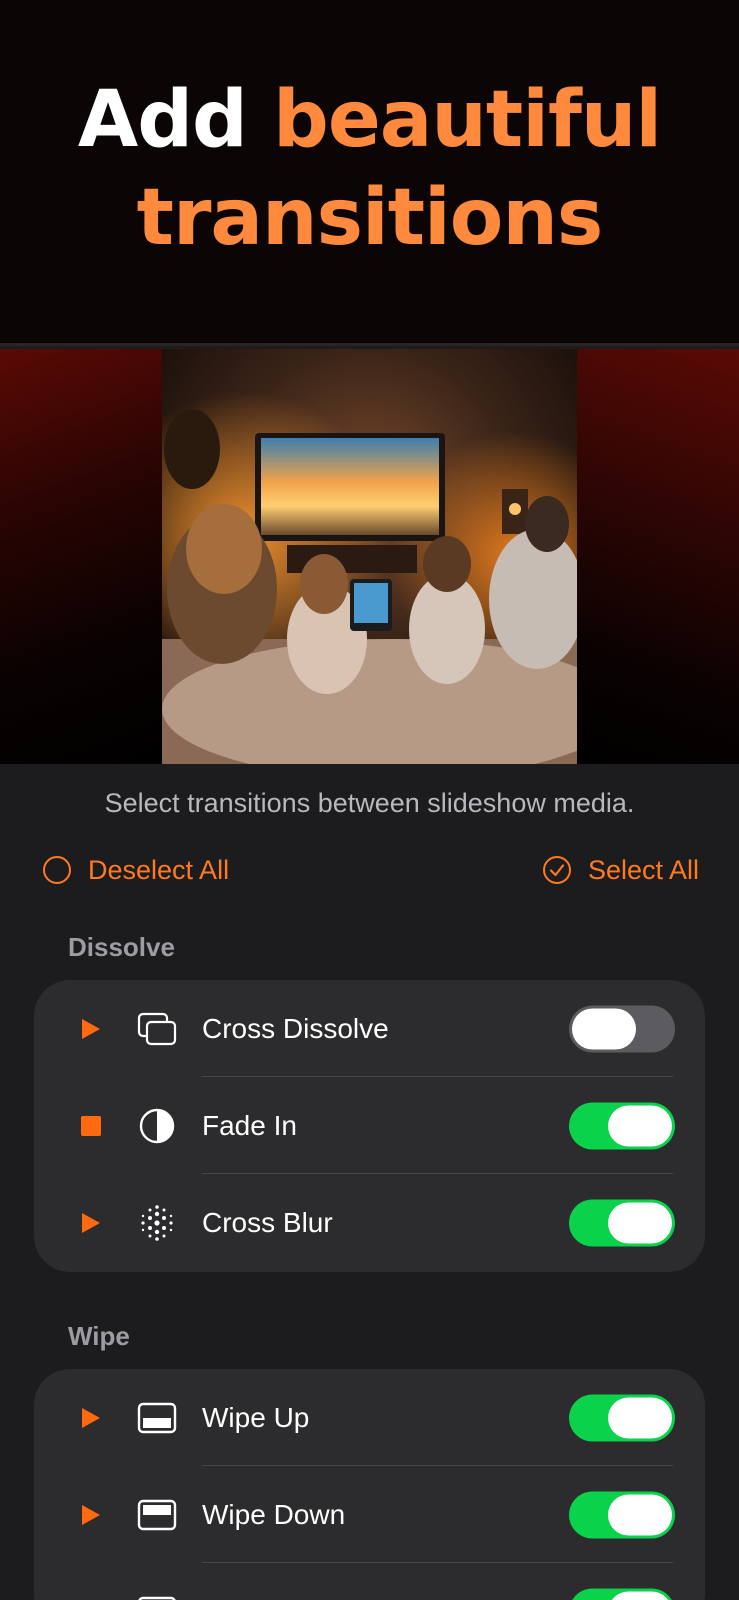  Describe the element at coordinates (467, 119) in the screenshot. I see `hero-title-orange: beautiful` at that location.